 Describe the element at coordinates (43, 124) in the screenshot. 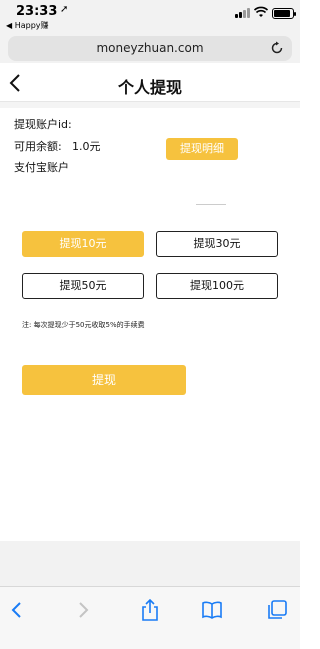

I see `account-id-label: 提现账户id:` at that location.